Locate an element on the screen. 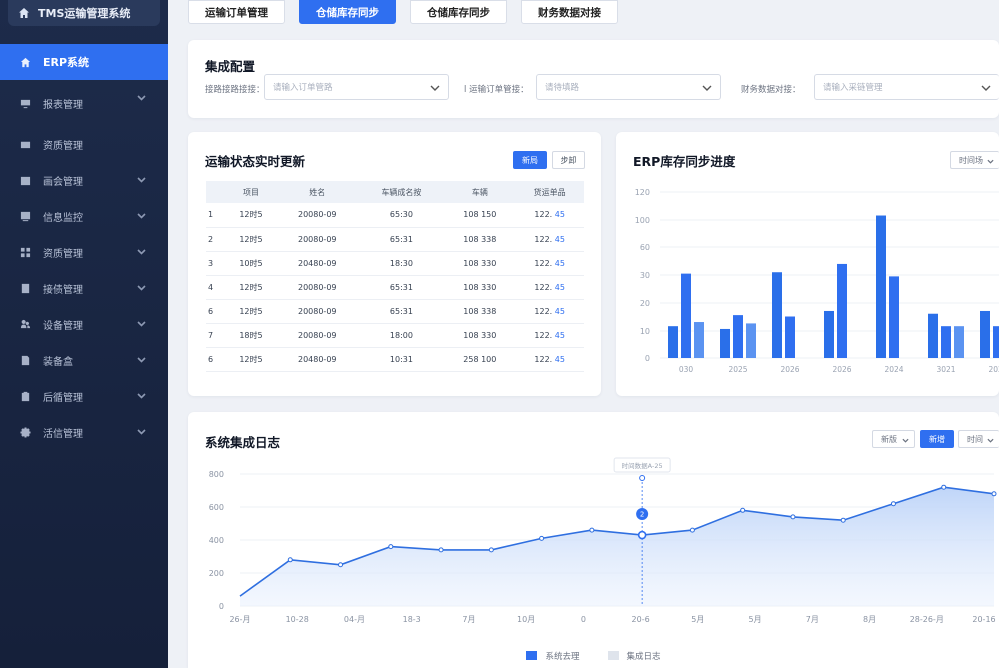 The width and height of the screenshot is (999, 668). field-select-1: 请输入订单管路 is located at coordinates (356, 87).